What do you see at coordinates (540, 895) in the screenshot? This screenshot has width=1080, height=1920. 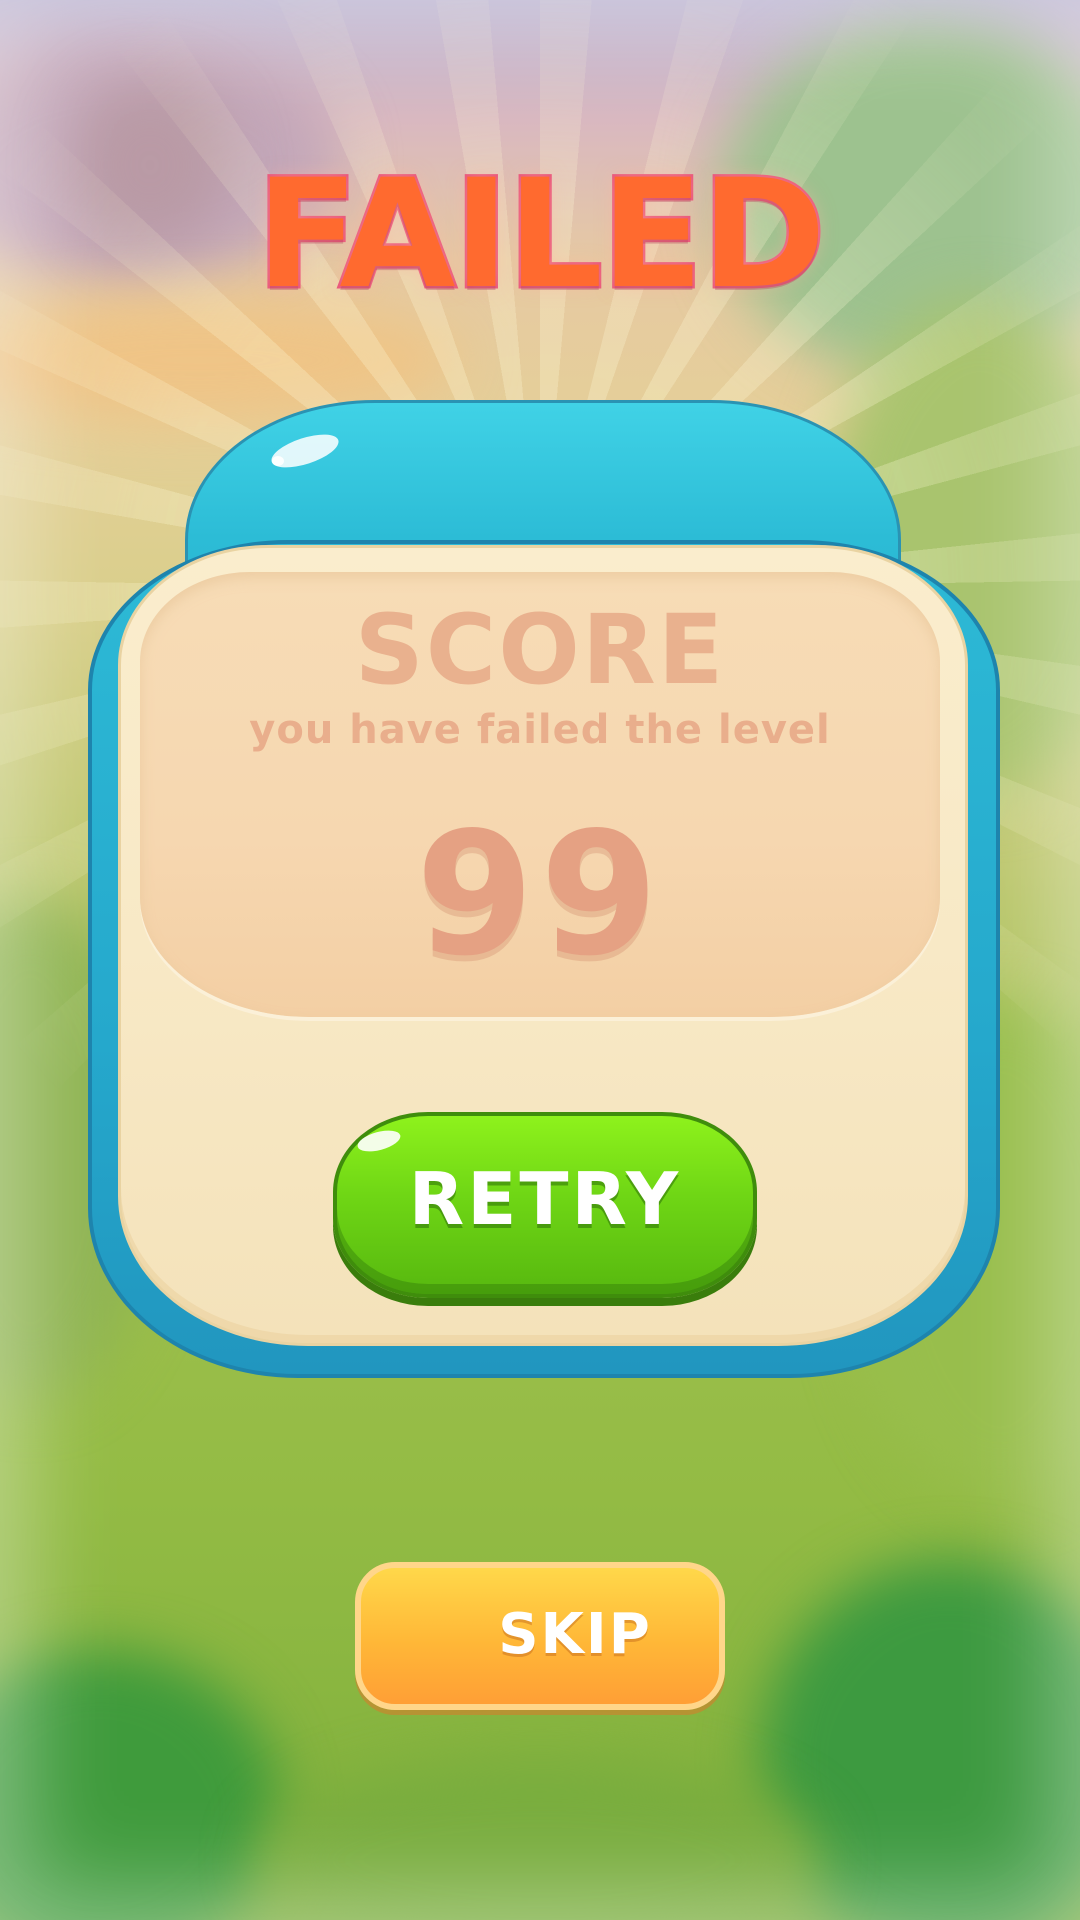 I see `score-value: 99` at bounding box center [540, 895].